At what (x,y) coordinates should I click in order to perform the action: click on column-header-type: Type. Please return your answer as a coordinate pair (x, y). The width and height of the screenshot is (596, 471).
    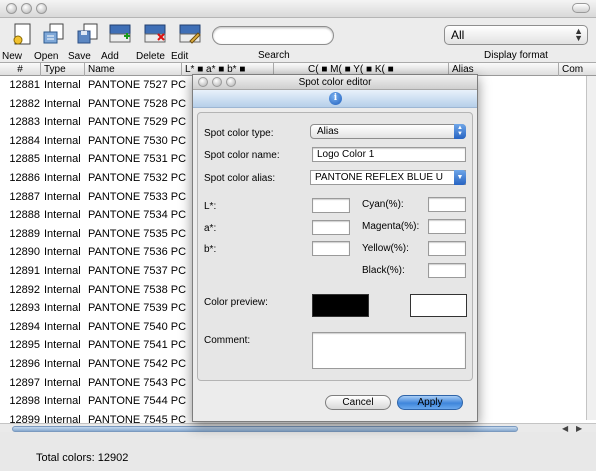
    Looking at the image, I should click on (63, 69).